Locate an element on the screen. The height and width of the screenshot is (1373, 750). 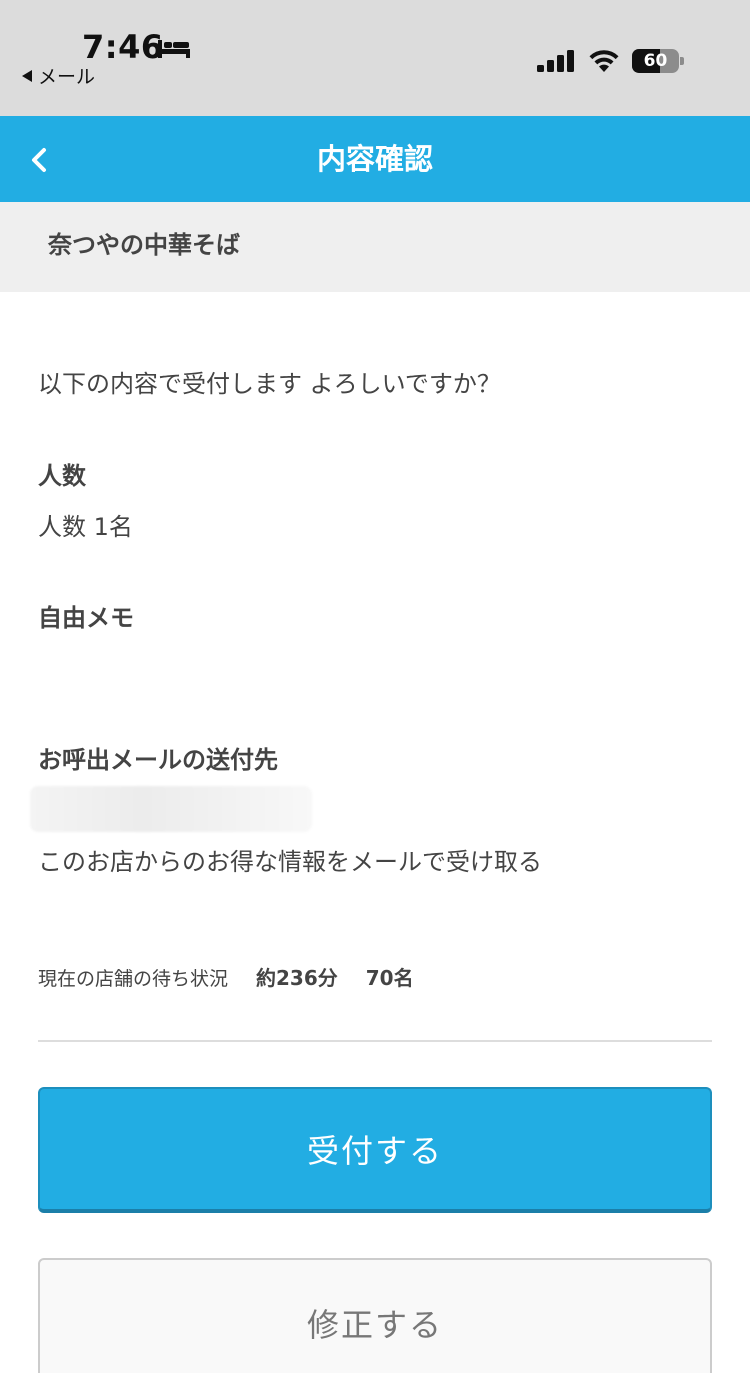
people-value: 人数 1名 is located at coordinates (85, 527).